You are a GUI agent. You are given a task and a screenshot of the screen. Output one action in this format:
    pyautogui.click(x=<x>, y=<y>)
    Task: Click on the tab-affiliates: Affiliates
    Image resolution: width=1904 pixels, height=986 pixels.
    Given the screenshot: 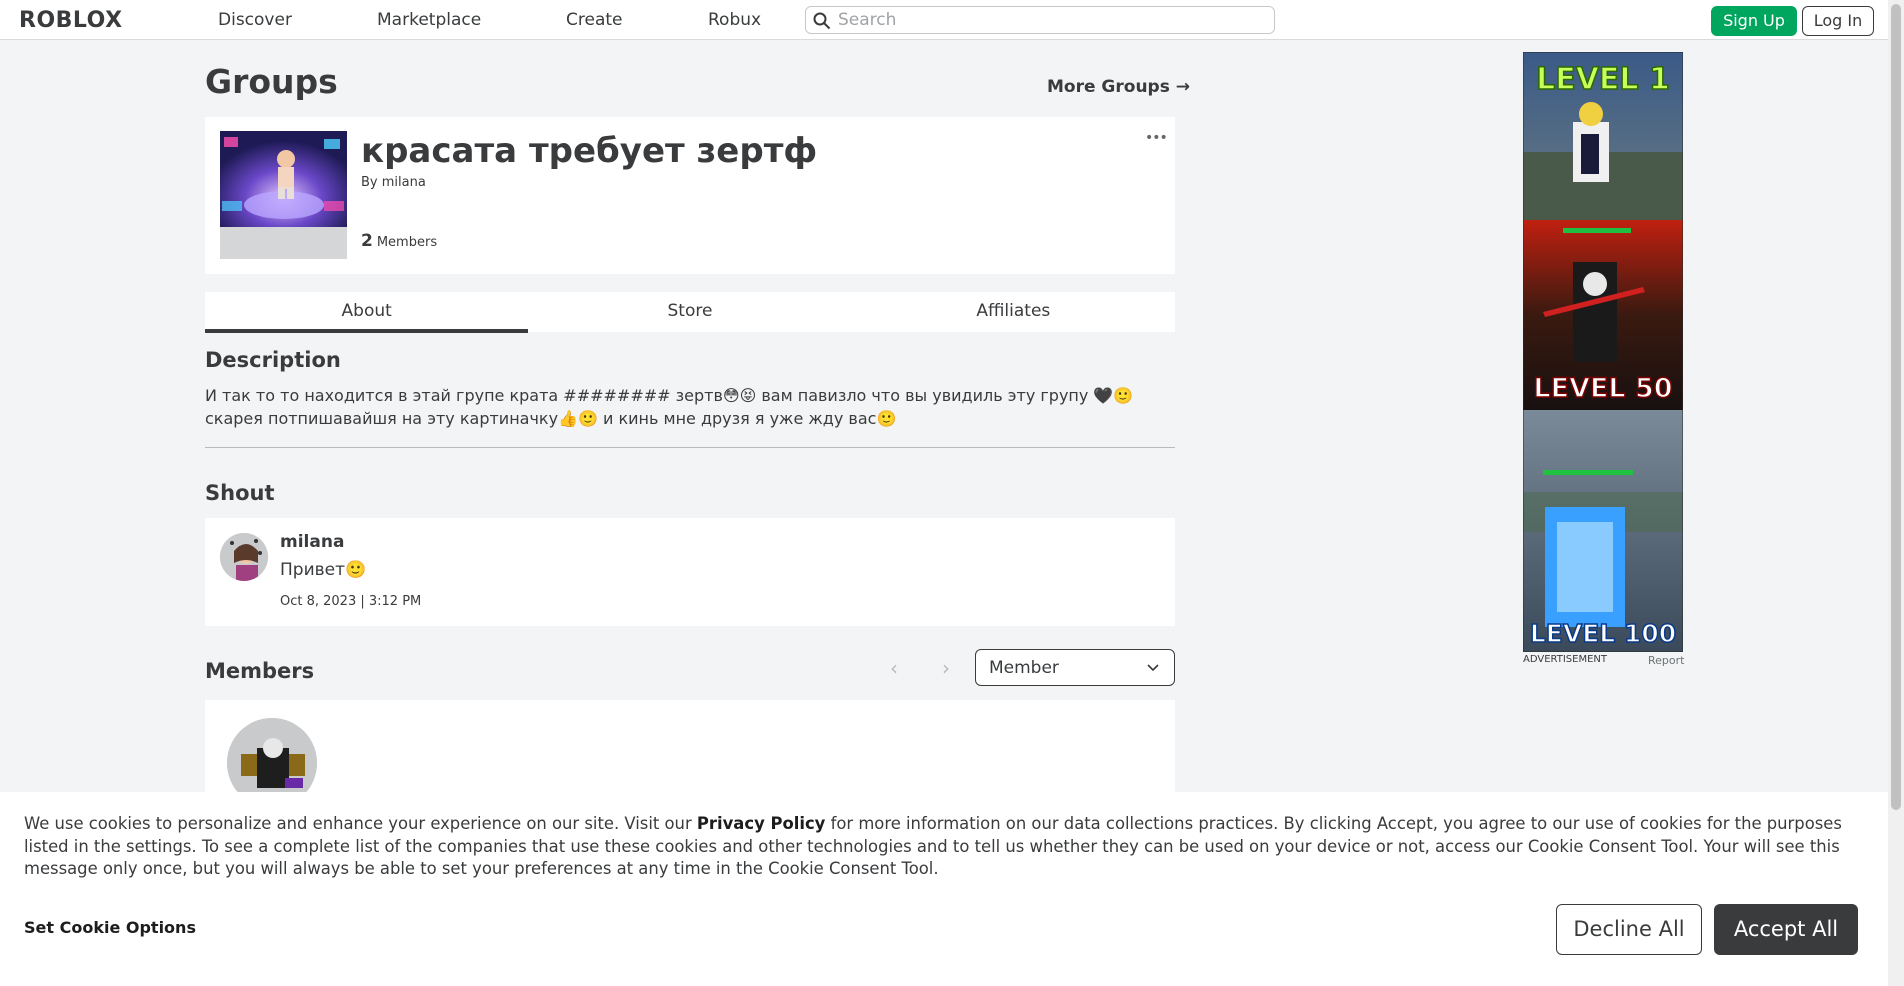 What is the action you would take?
    pyautogui.click(x=1013, y=312)
    